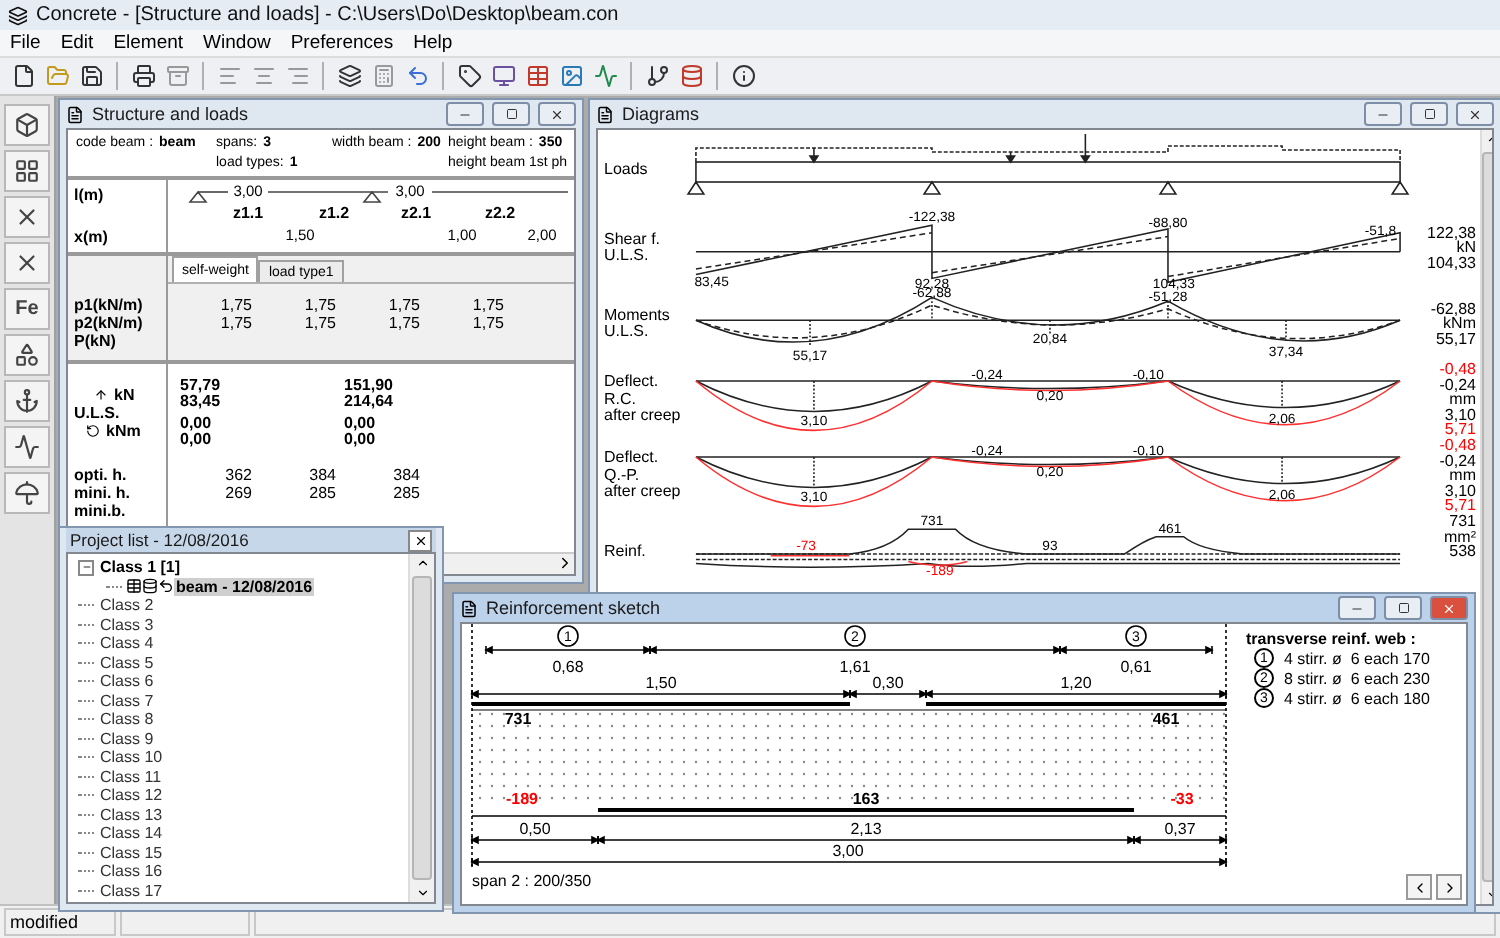 This screenshot has width=1500, height=938. What do you see at coordinates (627, 332) in the screenshot?
I see `diagram-label: U.L.S.` at bounding box center [627, 332].